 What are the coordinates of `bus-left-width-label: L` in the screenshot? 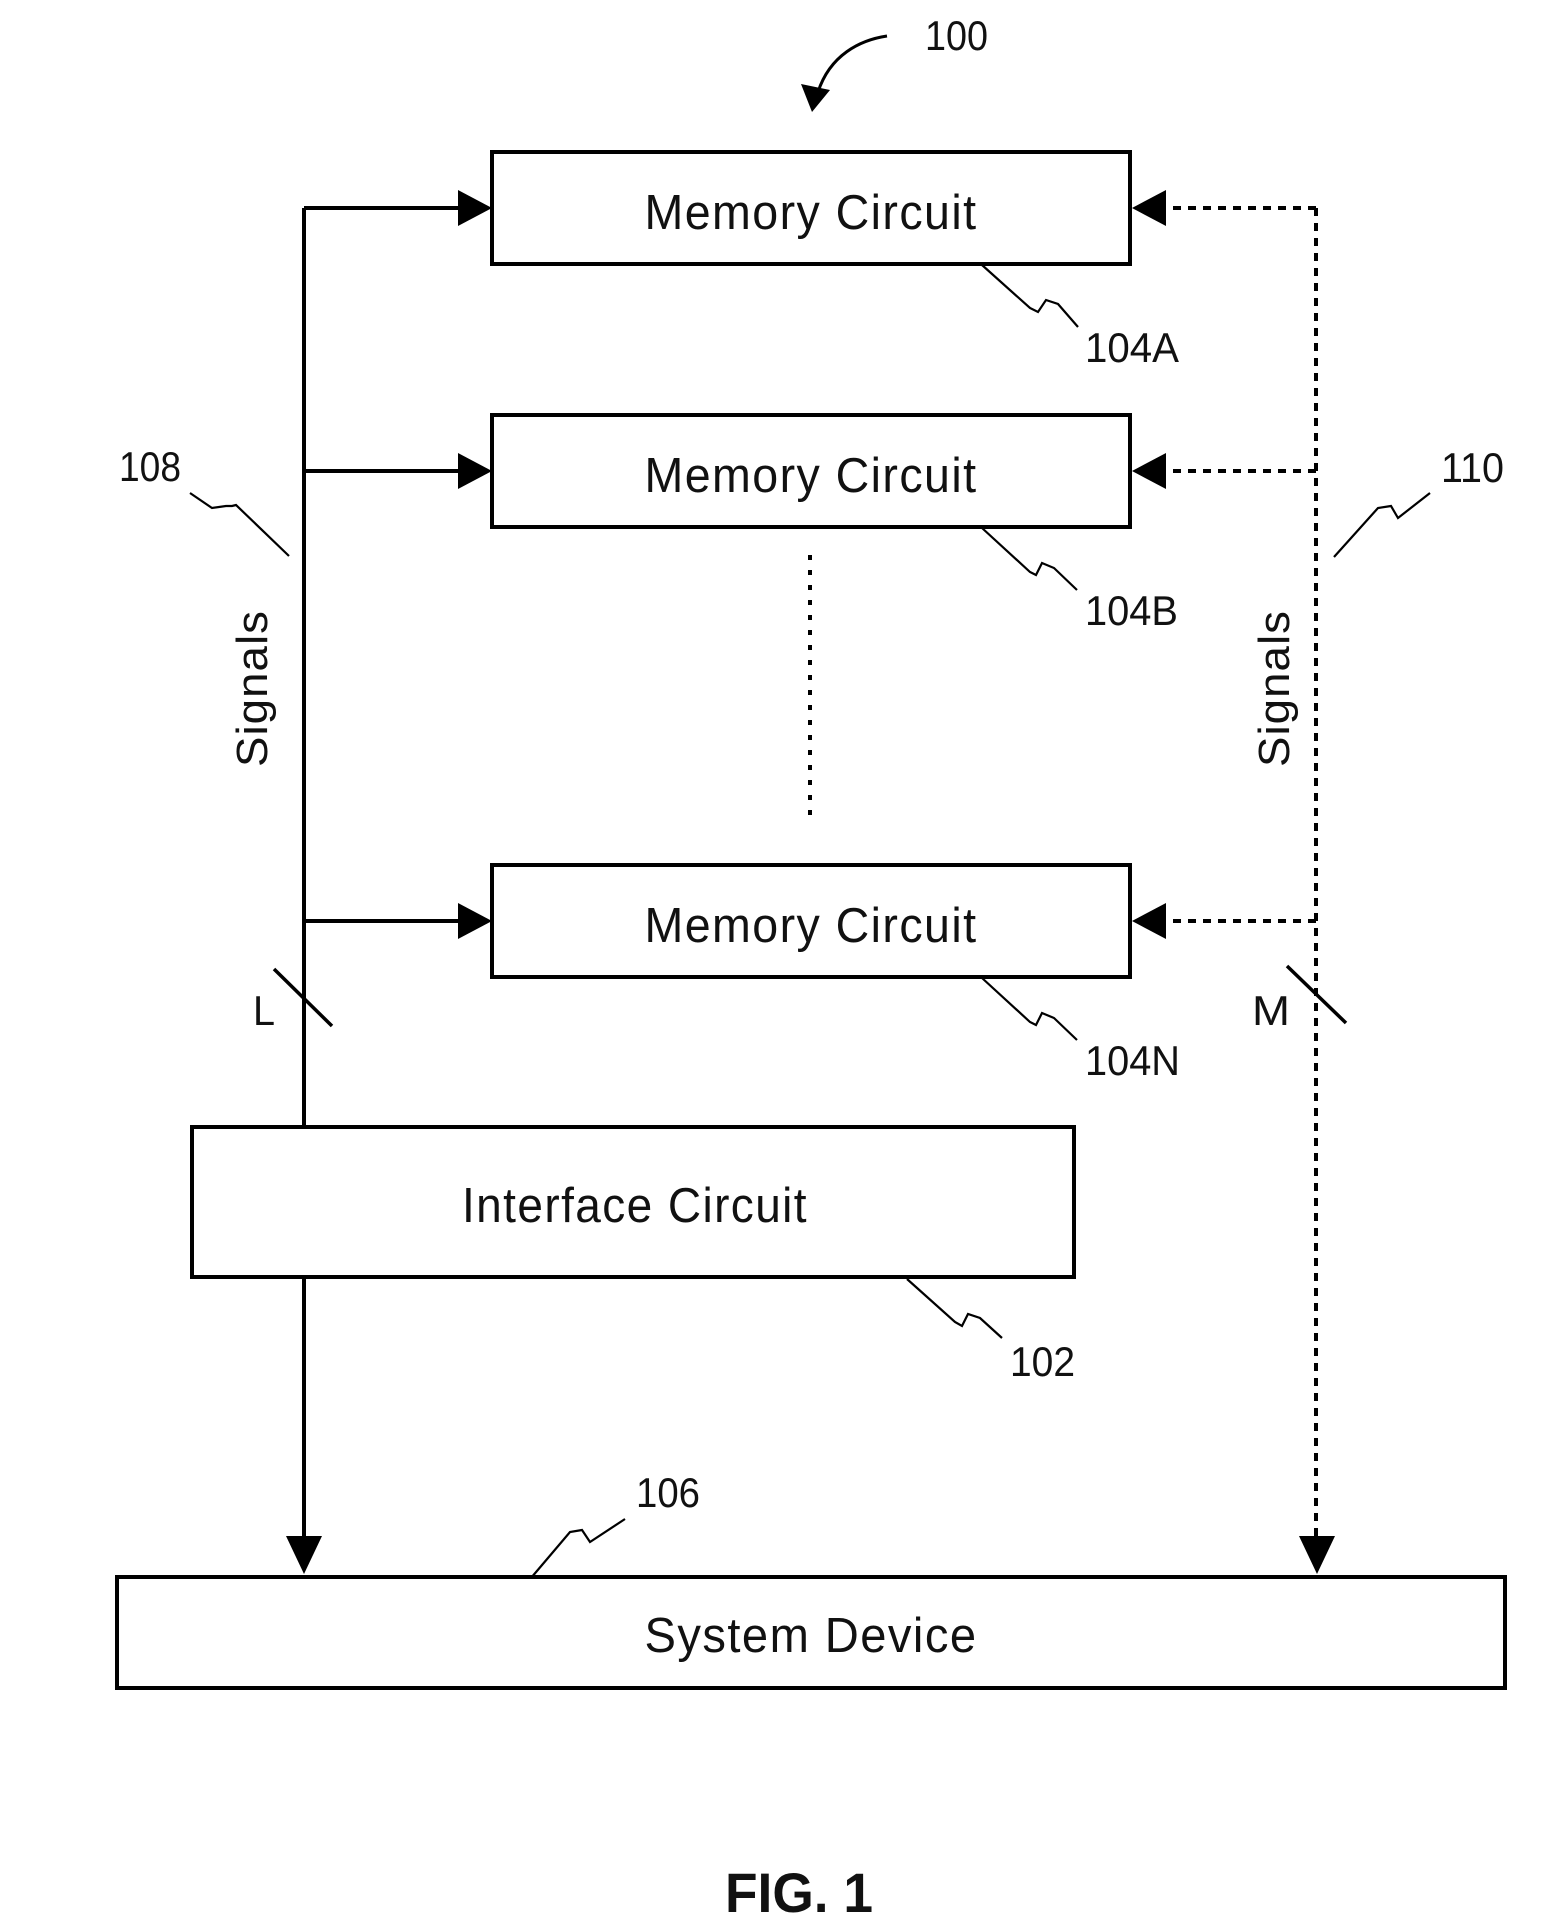 It's located at (264, 1010).